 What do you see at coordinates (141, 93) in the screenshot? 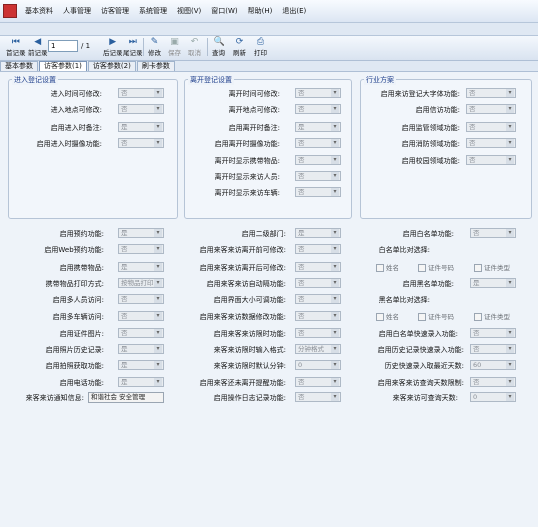
I see `entry-time-select: 否` at bounding box center [141, 93].